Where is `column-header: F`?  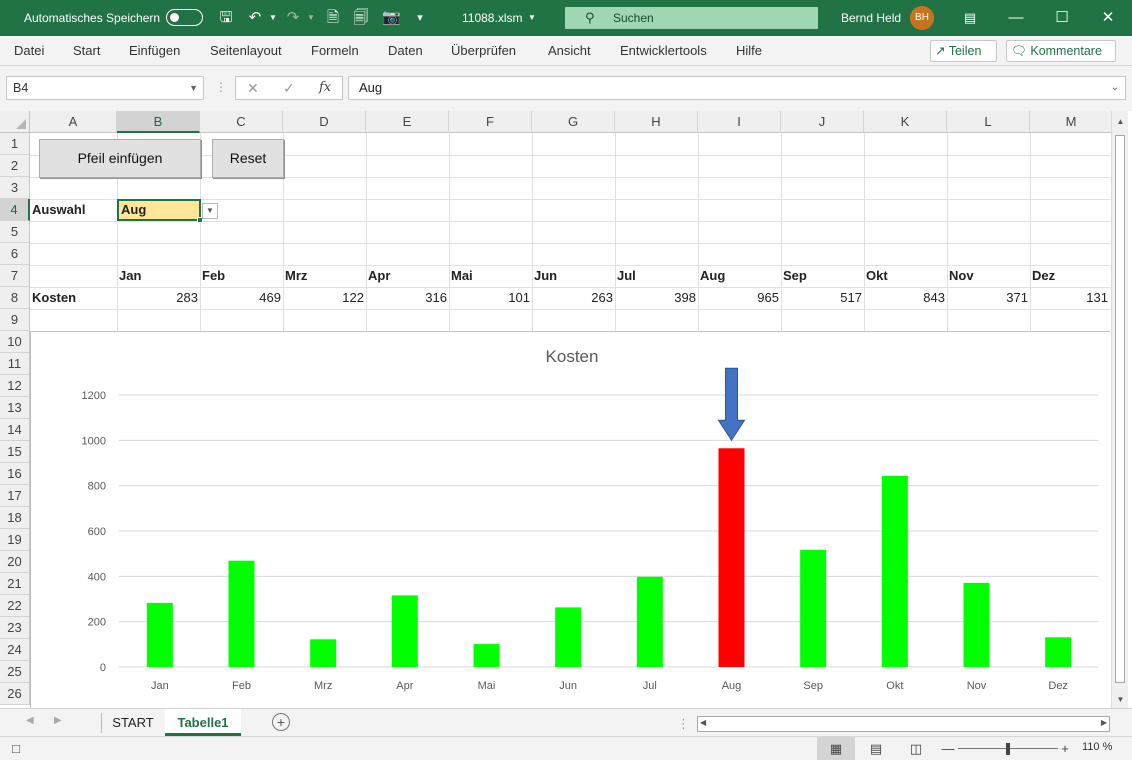 column-header: F is located at coordinates (490, 122).